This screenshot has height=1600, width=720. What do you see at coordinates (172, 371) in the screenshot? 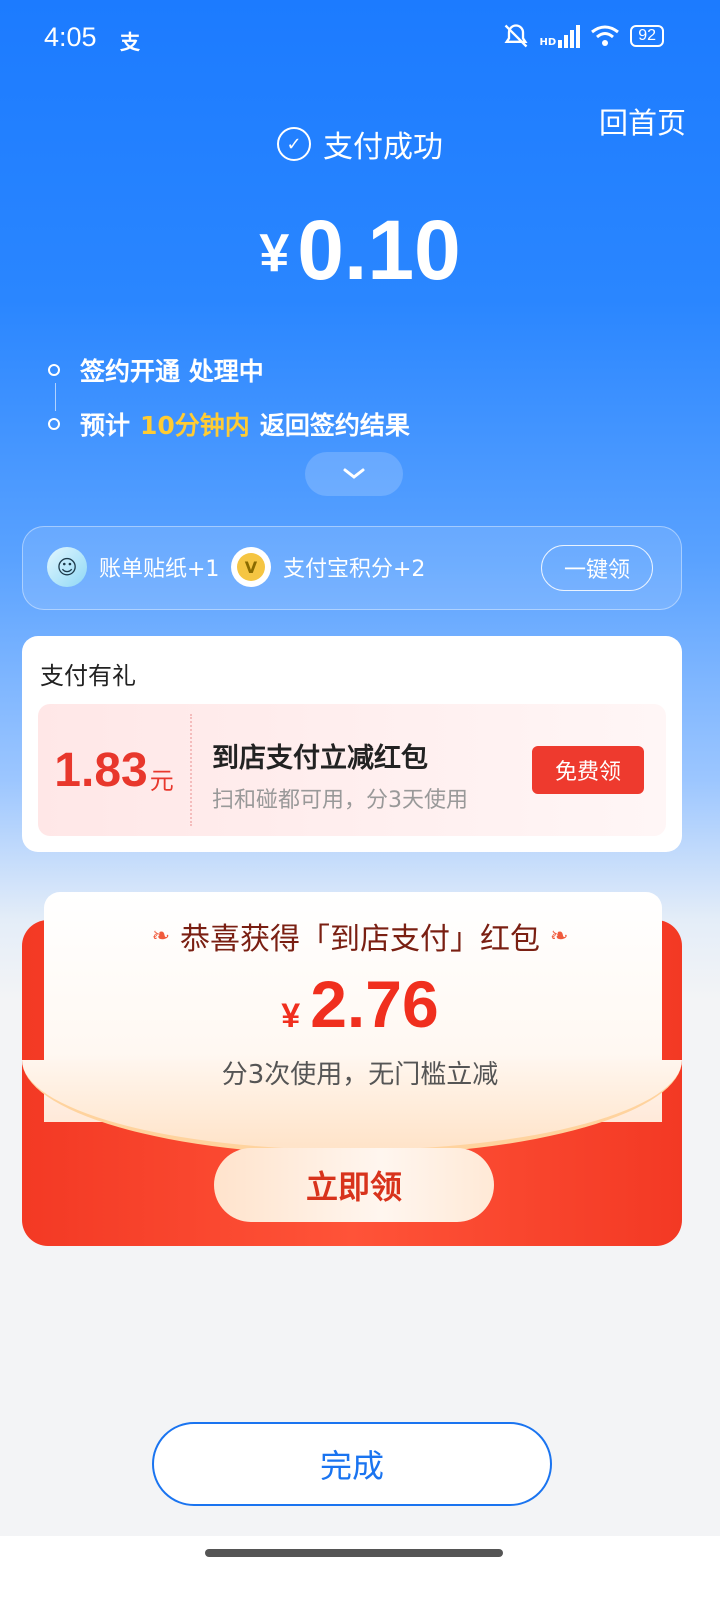
I see `step-text: 签约开通 处理中` at bounding box center [172, 371].